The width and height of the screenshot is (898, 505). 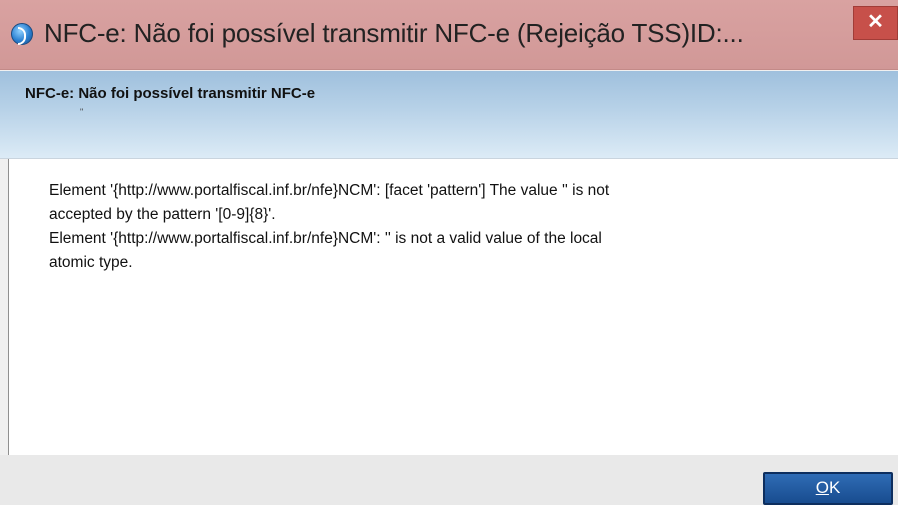 What do you see at coordinates (822, 487) in the screenshot?
I see `ok-mnemonic: O` at bounding box center [822, 487].